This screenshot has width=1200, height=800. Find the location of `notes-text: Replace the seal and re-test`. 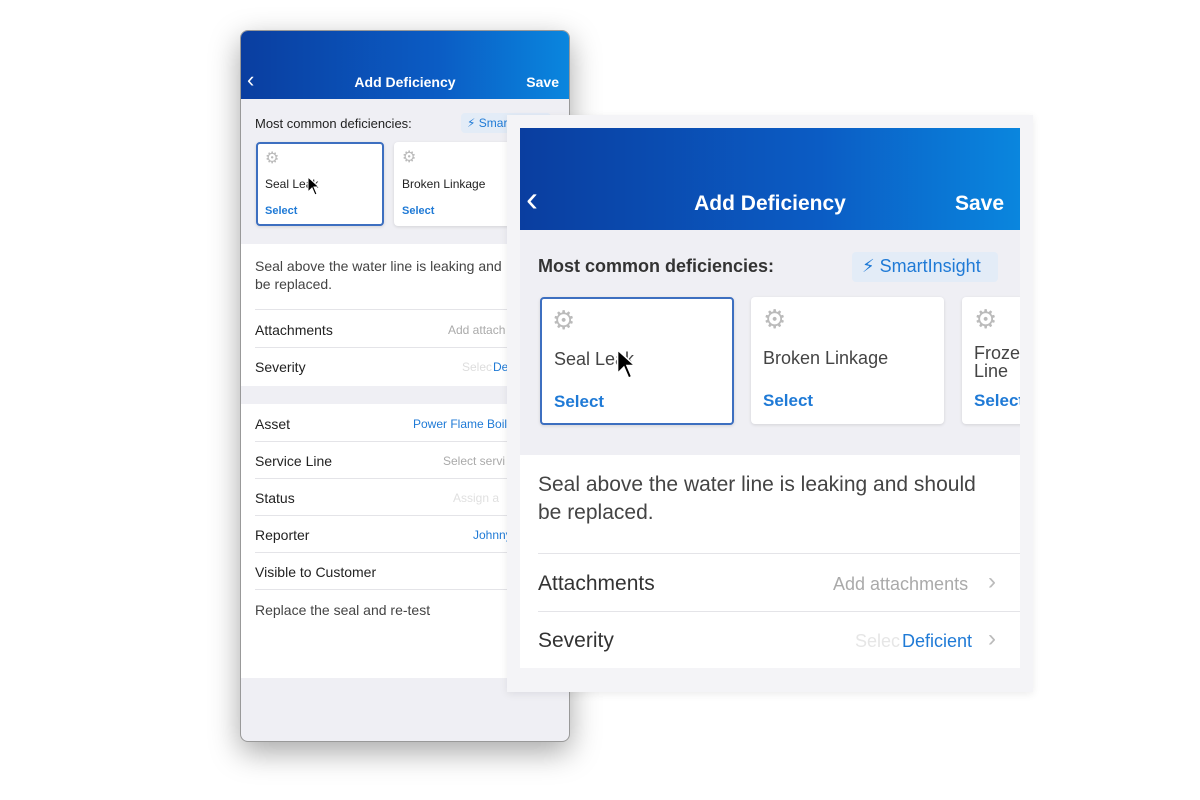

notes-text: Replace the seal and re-test is located at coordinates (342, 610).